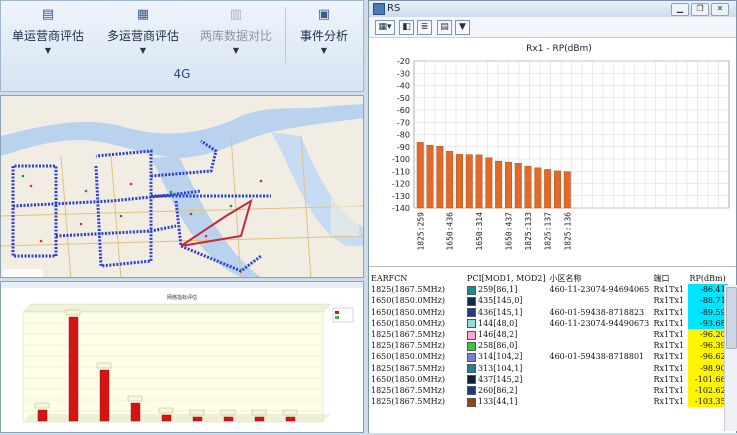 The height and width of the screenshot is (435, 737). What do you see at coordinates (597, 312) in the screenshot?
I see `cell-name-cell: 460-01-59438-8718823` at bounding box center [597, 312].